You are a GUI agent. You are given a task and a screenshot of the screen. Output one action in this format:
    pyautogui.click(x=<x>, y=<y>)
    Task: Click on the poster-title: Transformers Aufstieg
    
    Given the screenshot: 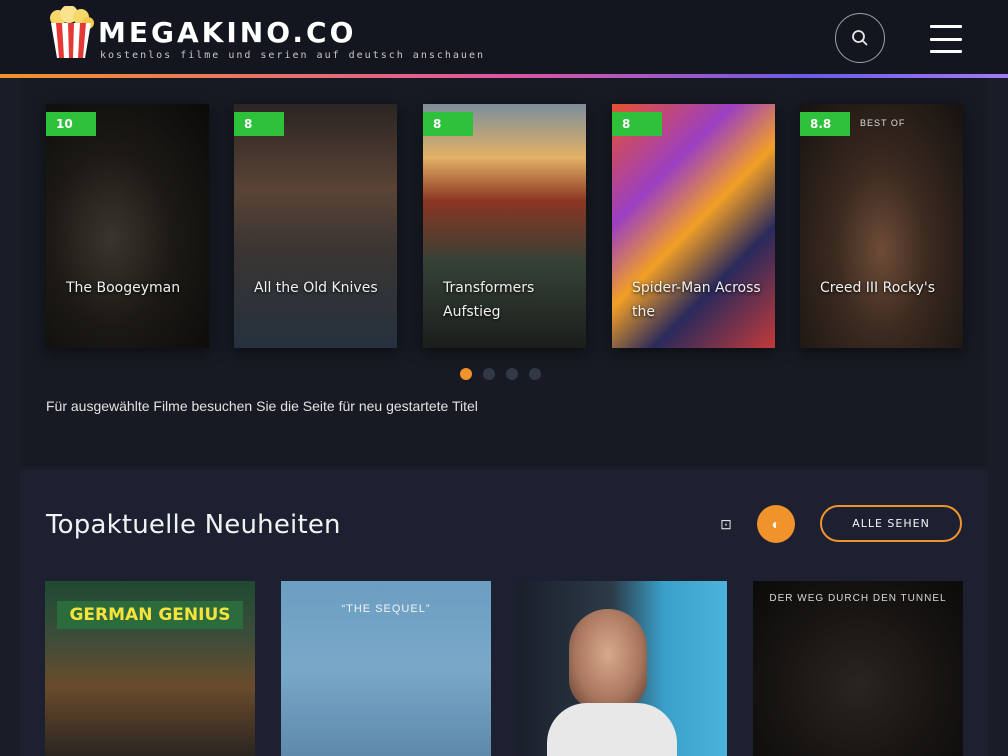 What is the action you would take?
    pyautogui.click(x=489, y=300)
    